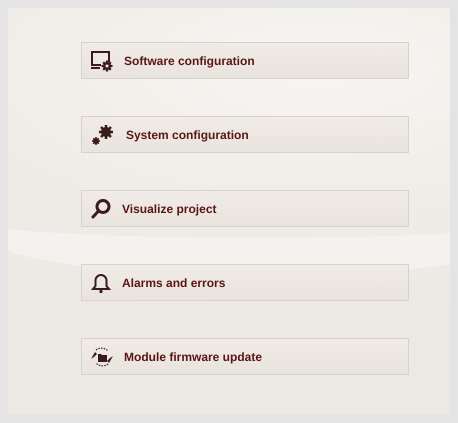 The image size is (458, 423). Describe the element at coordinates (101, 209) in the screenshot. I see `search-icon` at that location.